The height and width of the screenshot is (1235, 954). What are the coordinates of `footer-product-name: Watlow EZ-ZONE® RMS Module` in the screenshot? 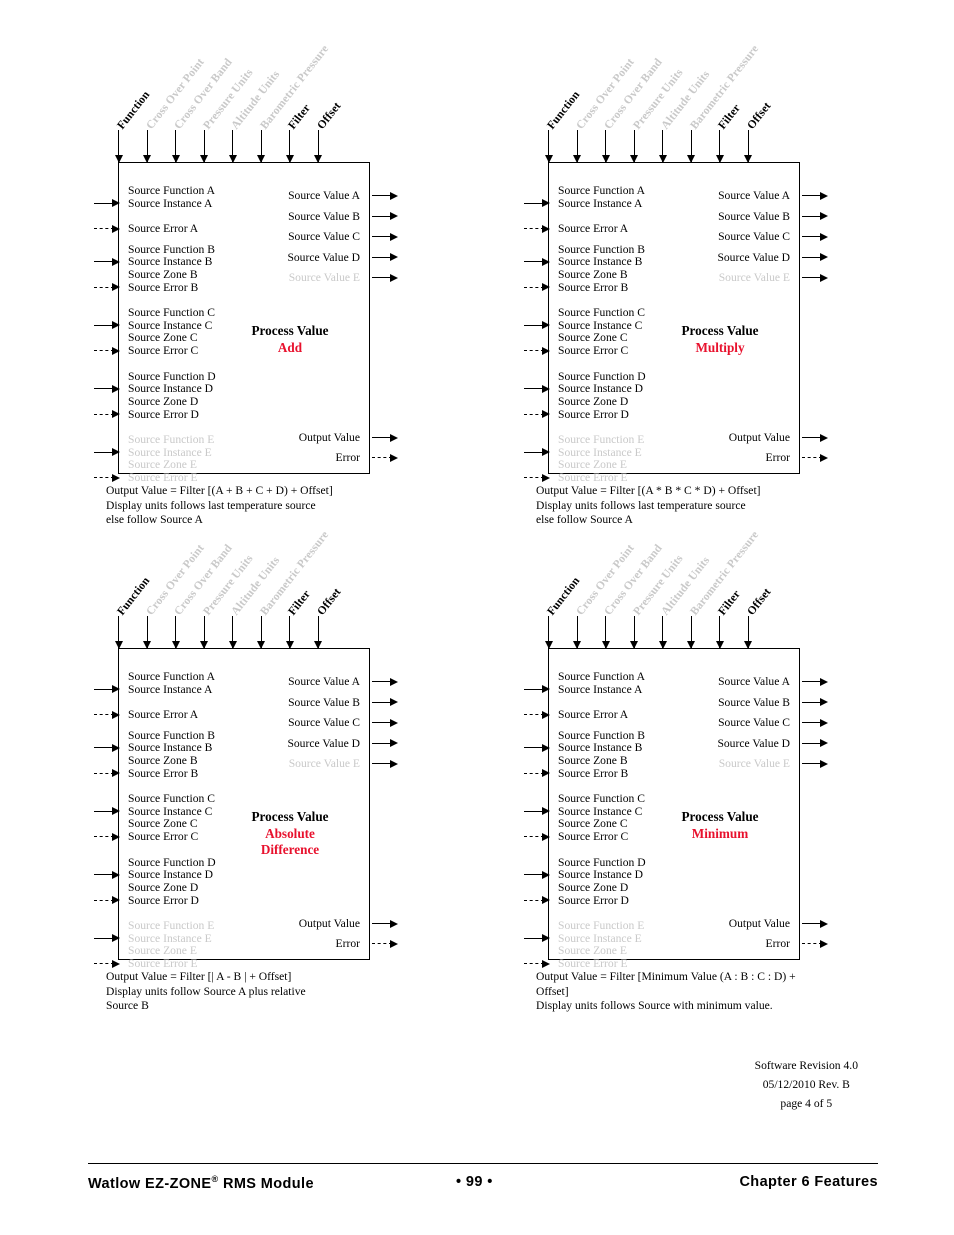 It's located at (201, 1183).